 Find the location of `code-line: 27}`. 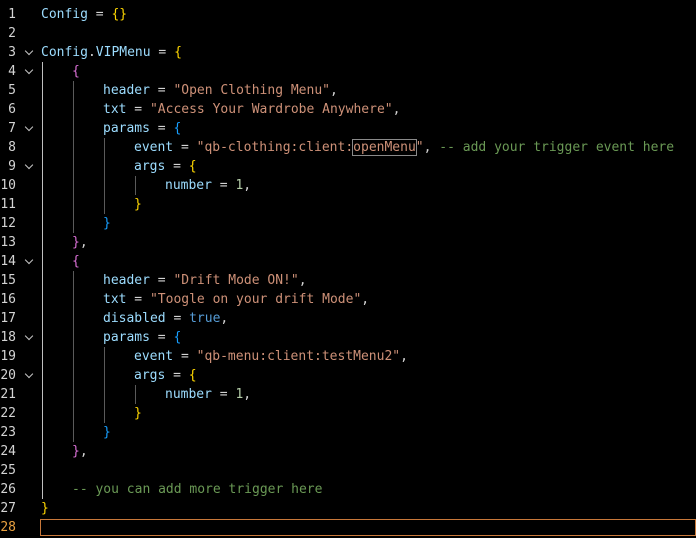

code-line: 27} is located at coordinates (348, 508).